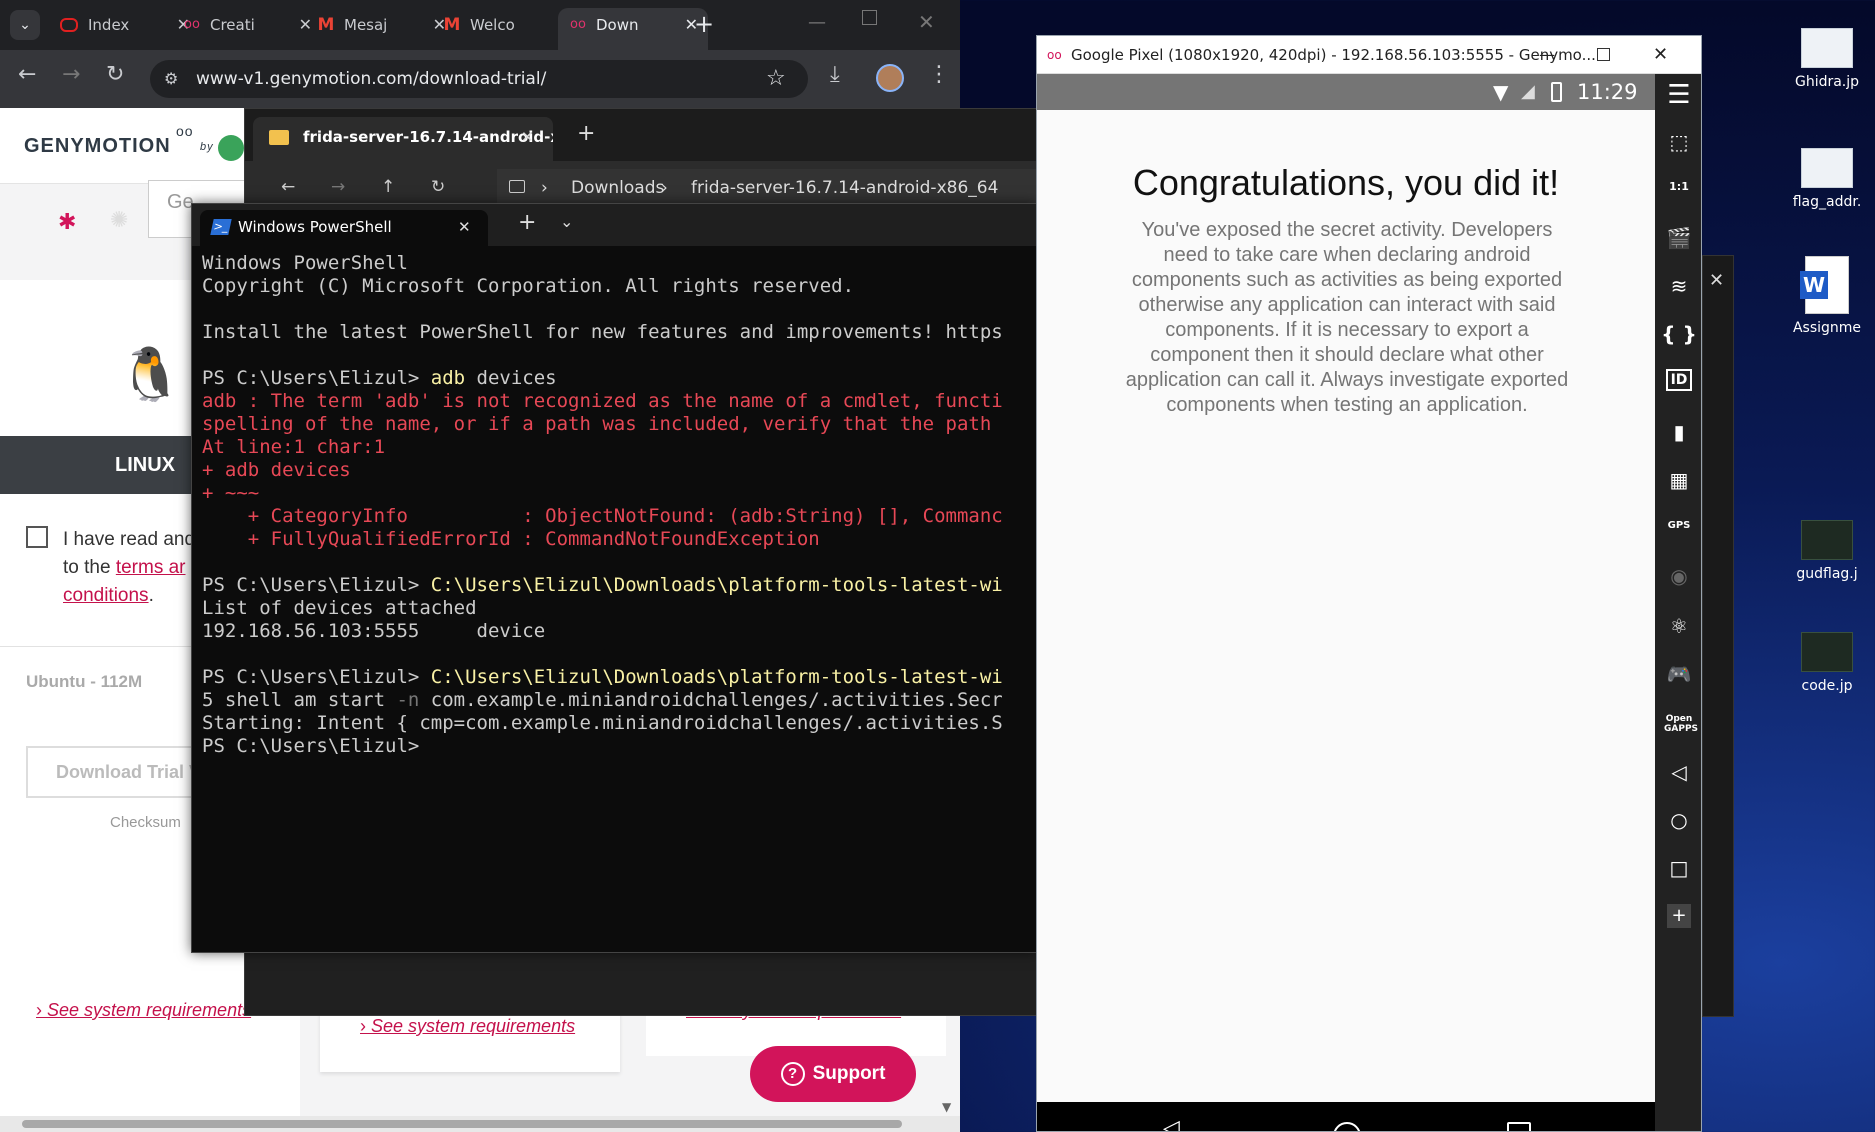  Describe the element at coordinates (566, 221) in the screenshot. I see `chevron-down-icon: ⌄` at that location.